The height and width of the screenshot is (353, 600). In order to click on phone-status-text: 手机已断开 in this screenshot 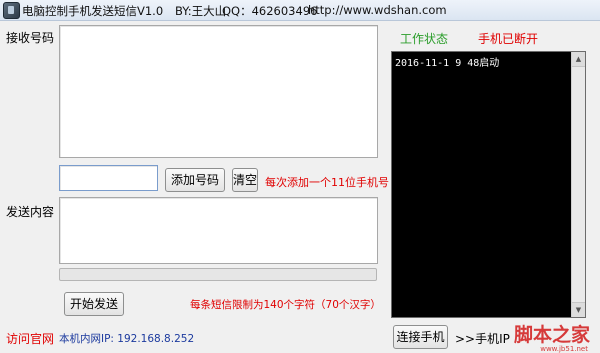, I will do `click(508, 39)`.